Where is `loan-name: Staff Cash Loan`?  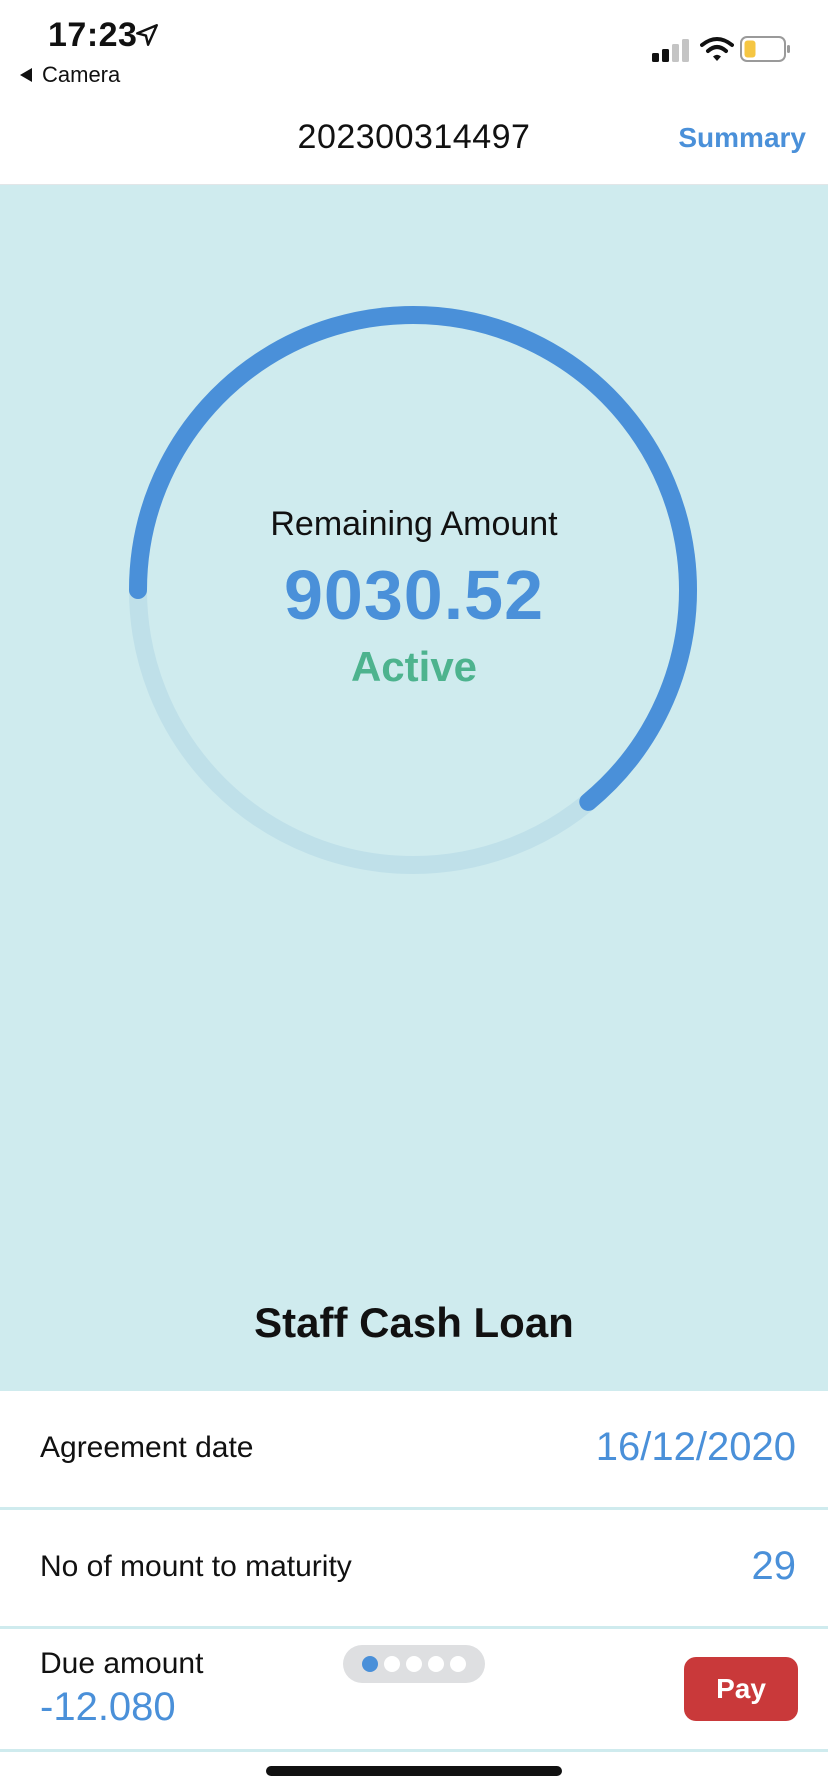
loan-name: Staff Cash Loan is located at coordinates (414, 1322).